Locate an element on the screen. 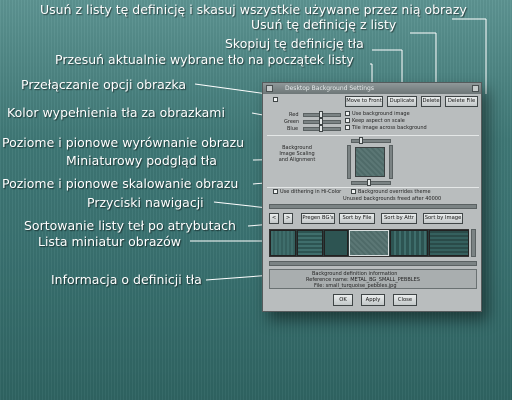 Image resolution: width=512 pixels, height=400 pixels. window-titlebar: Desktop Background Settings is located at coordinates (372, 88).